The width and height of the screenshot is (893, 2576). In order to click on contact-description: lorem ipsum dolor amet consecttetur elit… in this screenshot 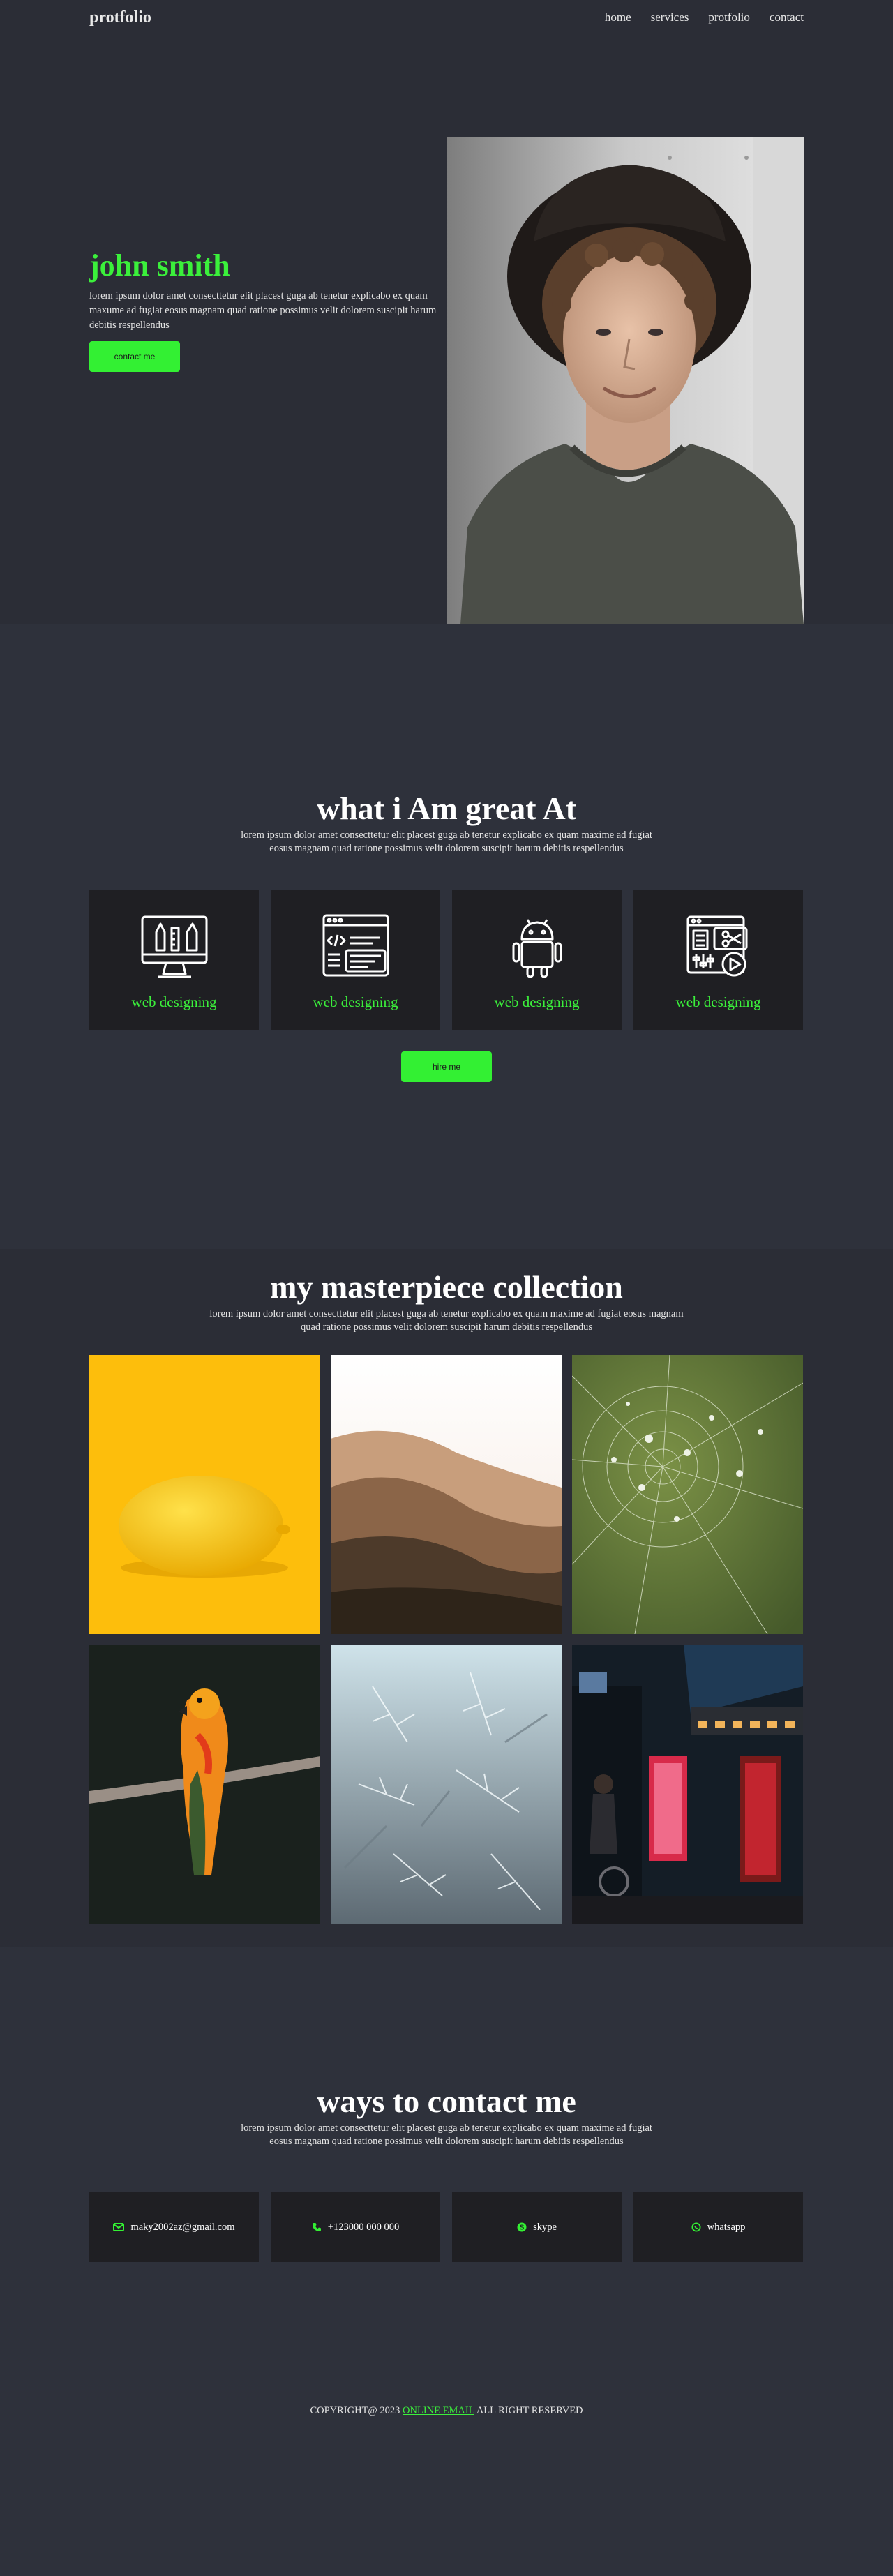, I will do `click(446, 2134)`.